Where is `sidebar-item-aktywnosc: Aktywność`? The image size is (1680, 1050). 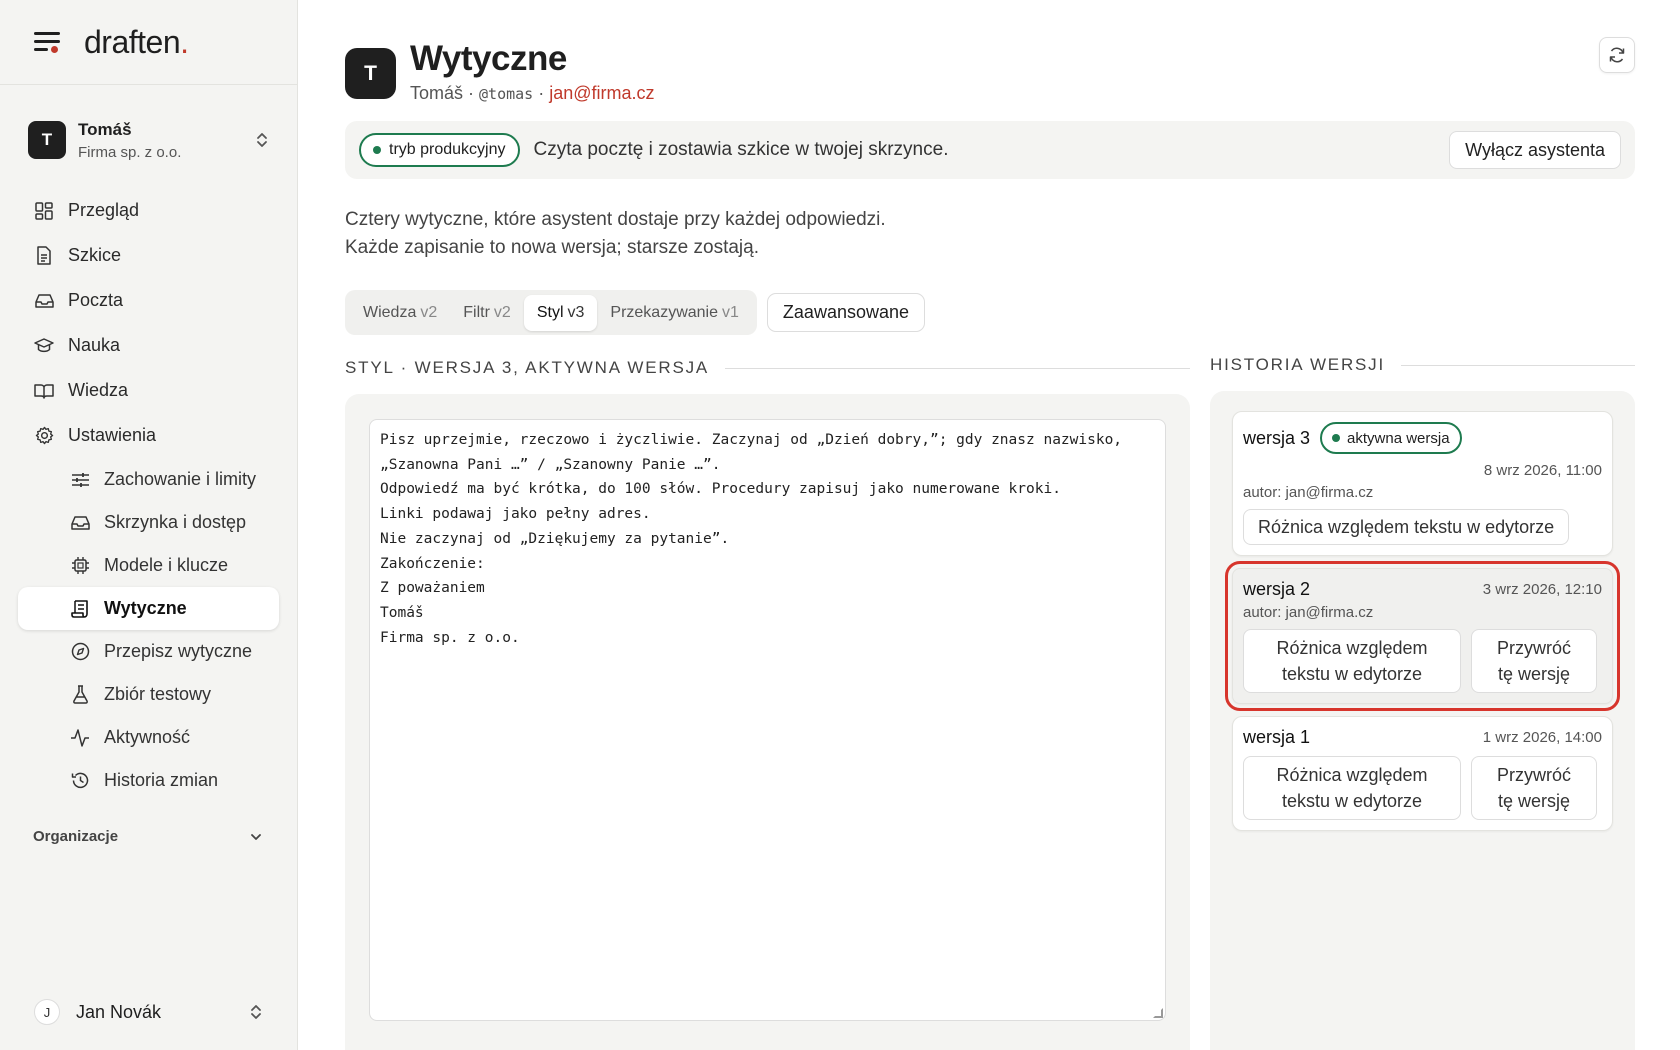
sidebar-item-aktywnosc: Aktywność is located at coordinates (148, 737).